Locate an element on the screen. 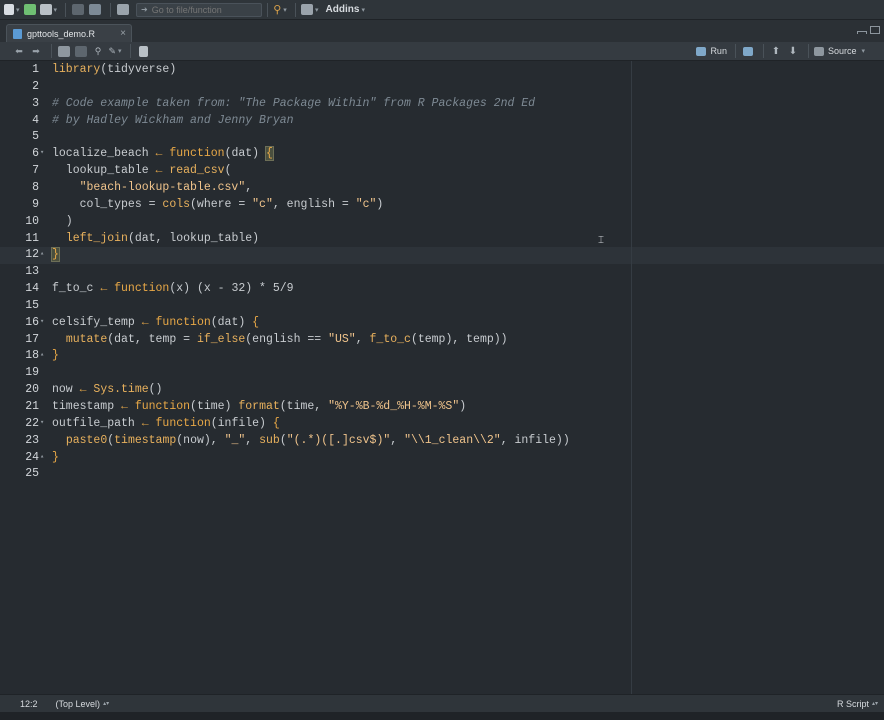 The image size is (884, 720). arrow-down-icon: ⬇ is located at coordinates (793, 51).